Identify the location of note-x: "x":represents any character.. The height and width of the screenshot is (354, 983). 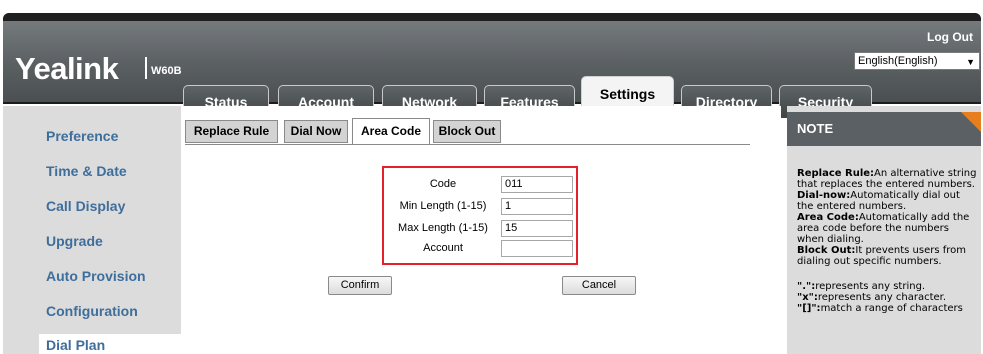
(888, 297).